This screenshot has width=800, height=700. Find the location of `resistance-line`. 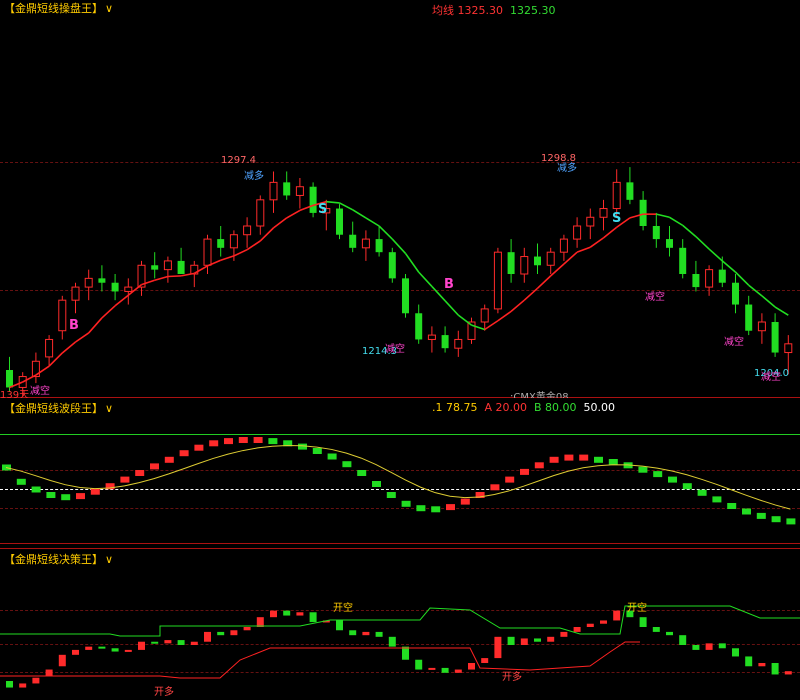

resistance-line is located at coordinates (400, 621).